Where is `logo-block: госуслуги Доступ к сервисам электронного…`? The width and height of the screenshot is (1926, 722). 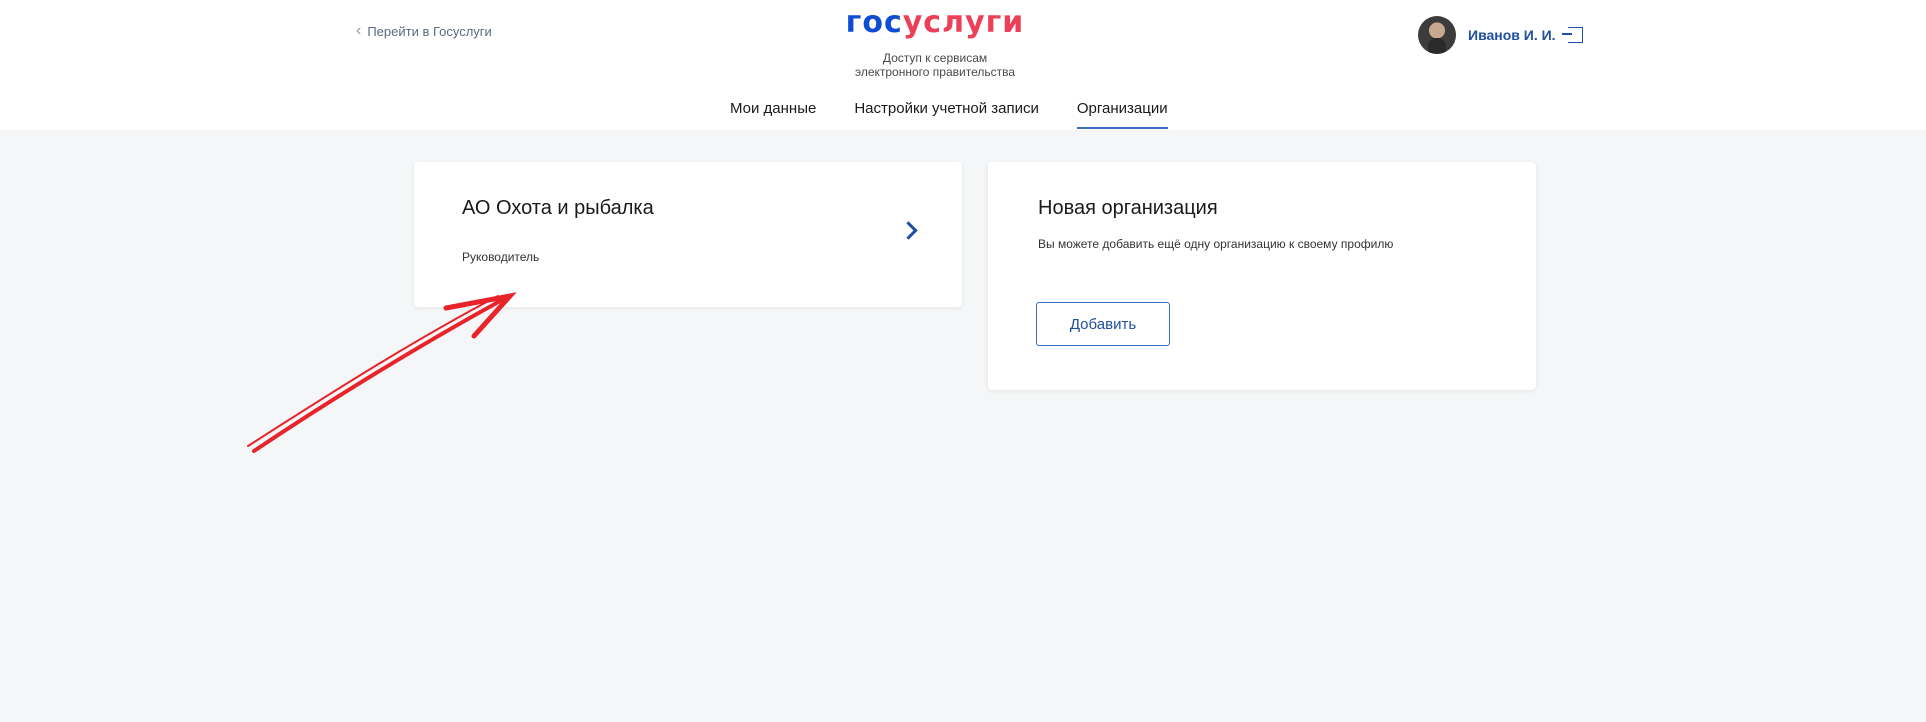 logo-block: госуслуги Доступ к сервисам электронного… is located at coordinates (935, 42).